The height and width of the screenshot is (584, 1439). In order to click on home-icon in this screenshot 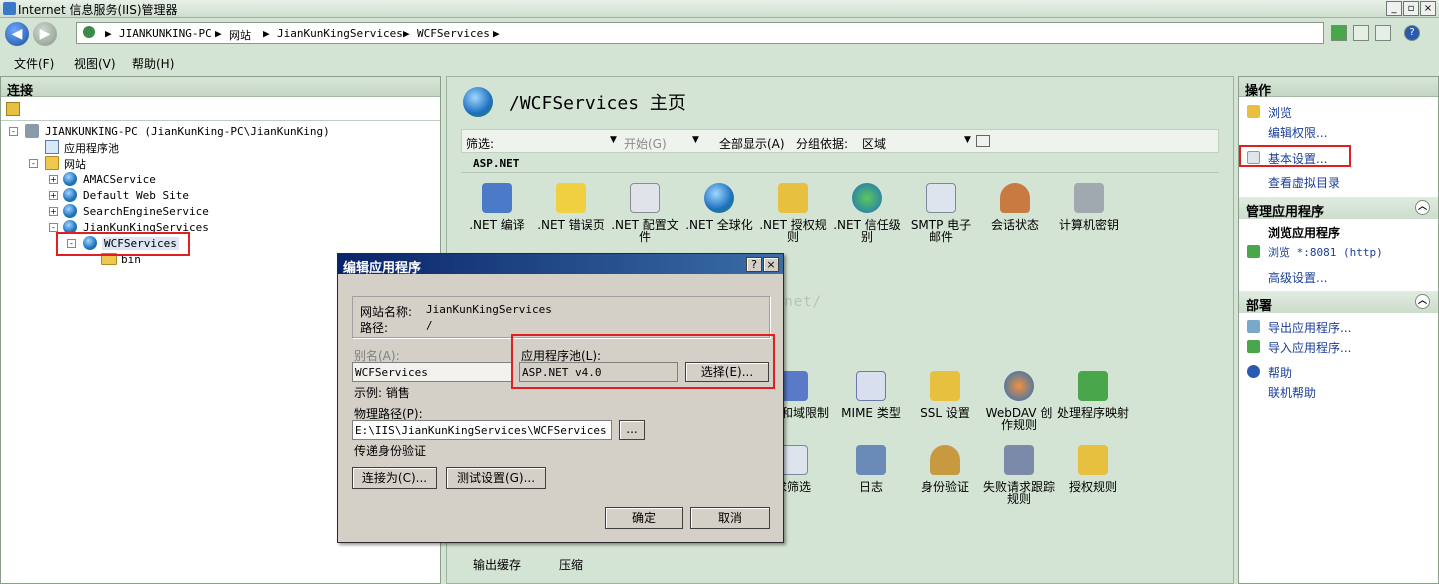, I will do `click(1383, 33)`.